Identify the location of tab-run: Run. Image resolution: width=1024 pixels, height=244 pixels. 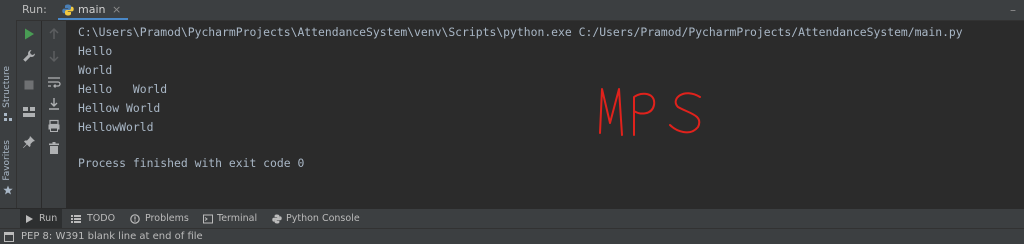
(41, 219).